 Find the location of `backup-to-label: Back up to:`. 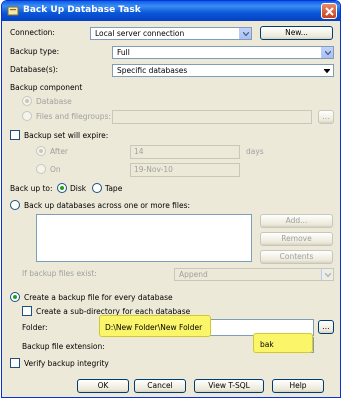

backup-to-label: Back up to: is located at coordinates (31, 188).